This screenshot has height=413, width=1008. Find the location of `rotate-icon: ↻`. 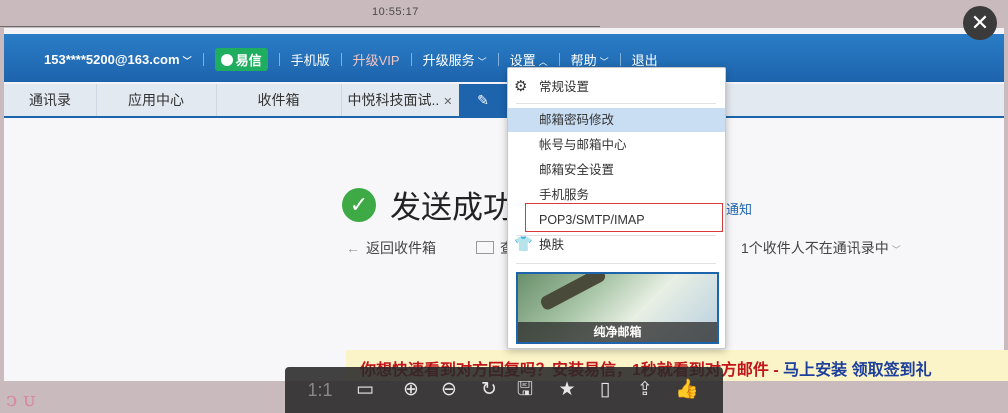

rotate-icon: ↻ is located at coordinates (489, 390).